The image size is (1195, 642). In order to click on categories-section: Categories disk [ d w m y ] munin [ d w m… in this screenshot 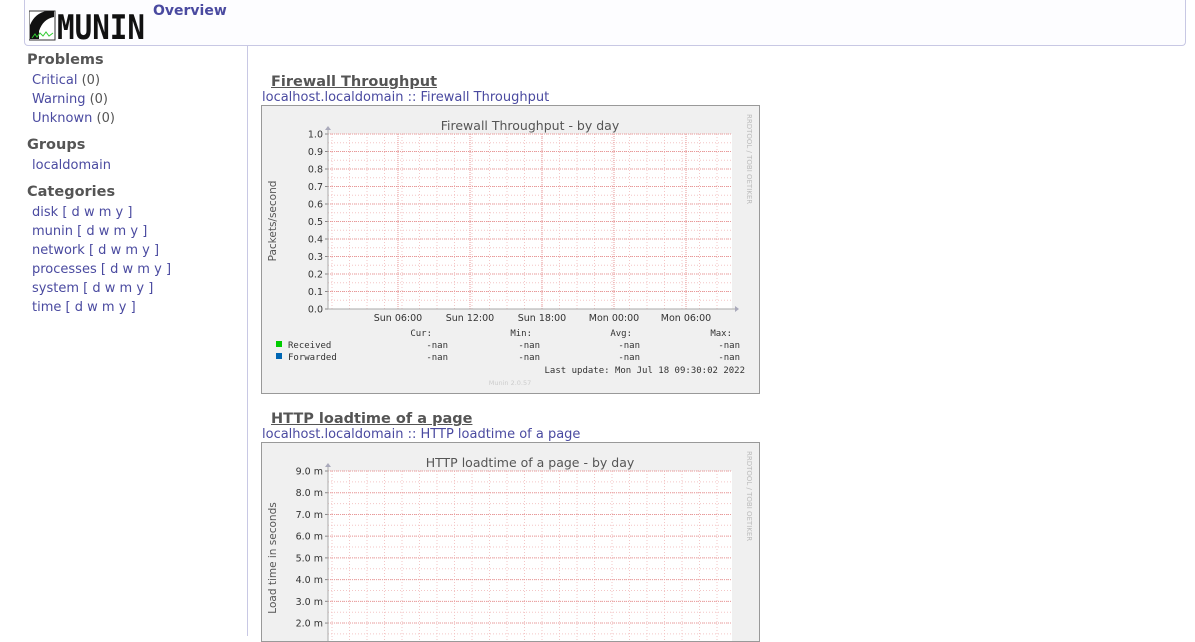, I will do `click(134, 250)`.